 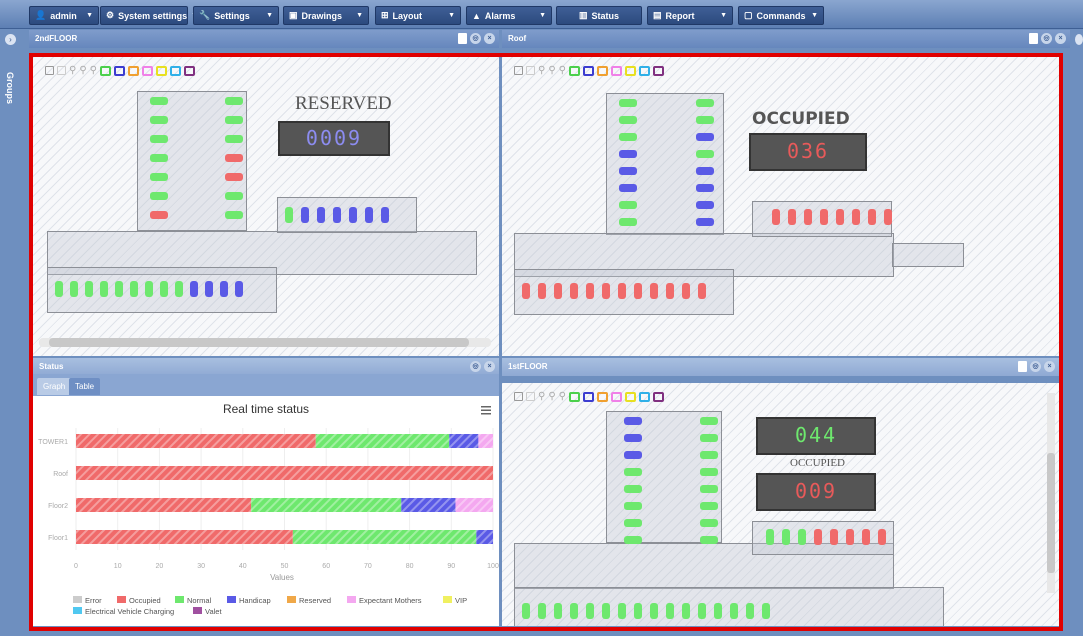 What do you see at coordinates (236, 15) in the screenshot?
I see `settings-menu: 🔧 Settings ▼` at bounding box center [236, 15].